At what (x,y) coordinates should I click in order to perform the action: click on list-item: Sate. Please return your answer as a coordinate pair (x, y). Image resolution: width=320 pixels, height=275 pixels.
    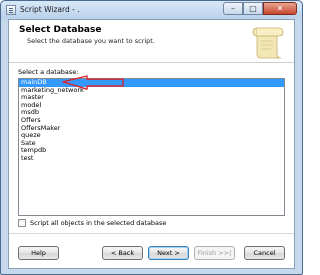
    Looking at the image, I should click on (151, 143).